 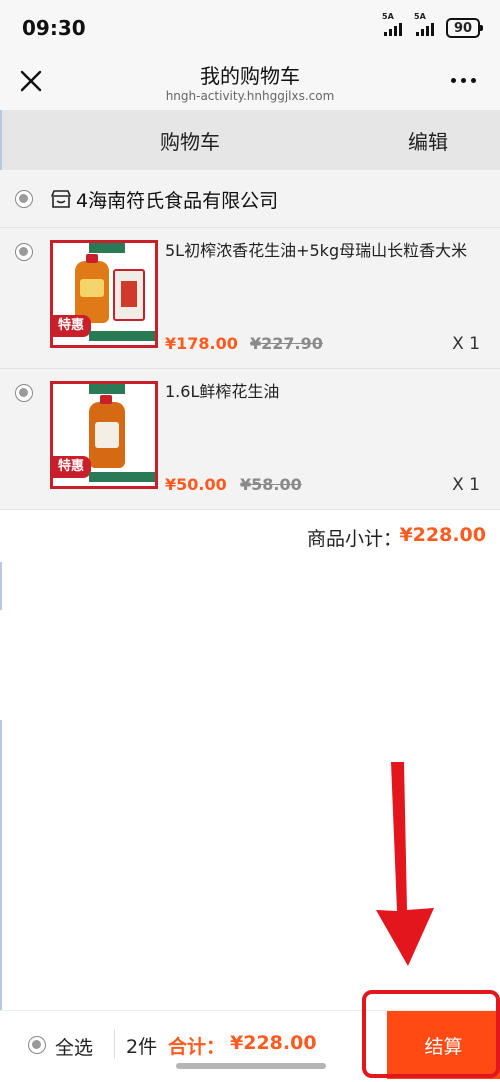 I want to click on signal-icon: 5A, so click(x=392, y=24).